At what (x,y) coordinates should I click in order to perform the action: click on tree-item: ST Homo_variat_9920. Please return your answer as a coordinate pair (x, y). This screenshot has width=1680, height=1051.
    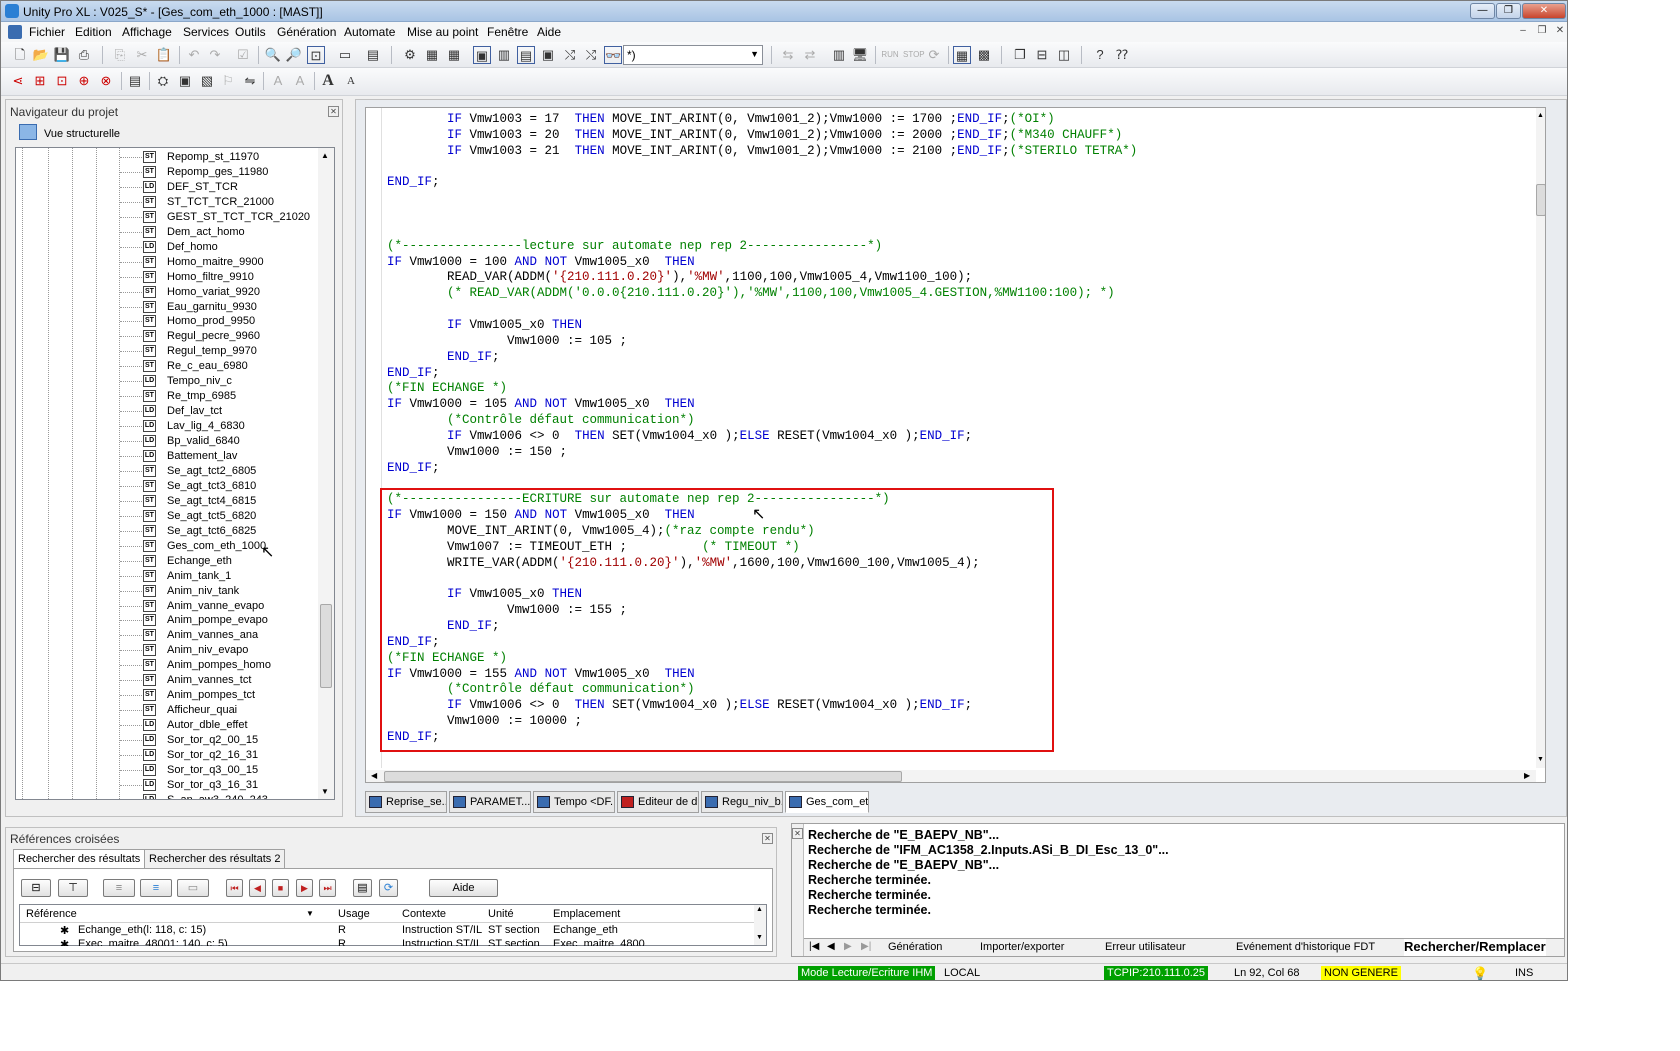
    Looking at the image, I should click on (166, 292).